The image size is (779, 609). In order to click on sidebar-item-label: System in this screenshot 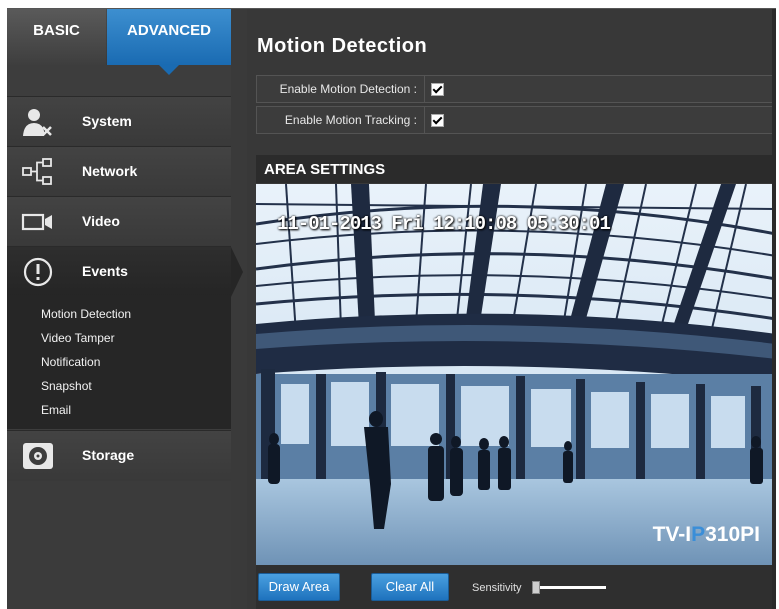, I will do `click(107, 121)`.